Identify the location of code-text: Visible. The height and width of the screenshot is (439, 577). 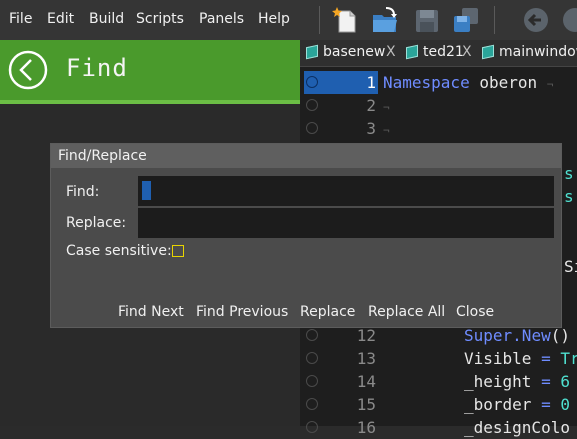
(503, 358).